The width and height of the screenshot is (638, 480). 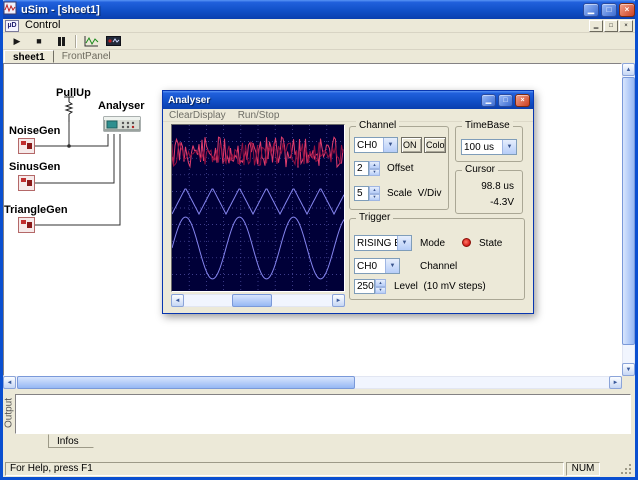 I want to click on toolbar: ▶ ■, so click(x=319, y=41).